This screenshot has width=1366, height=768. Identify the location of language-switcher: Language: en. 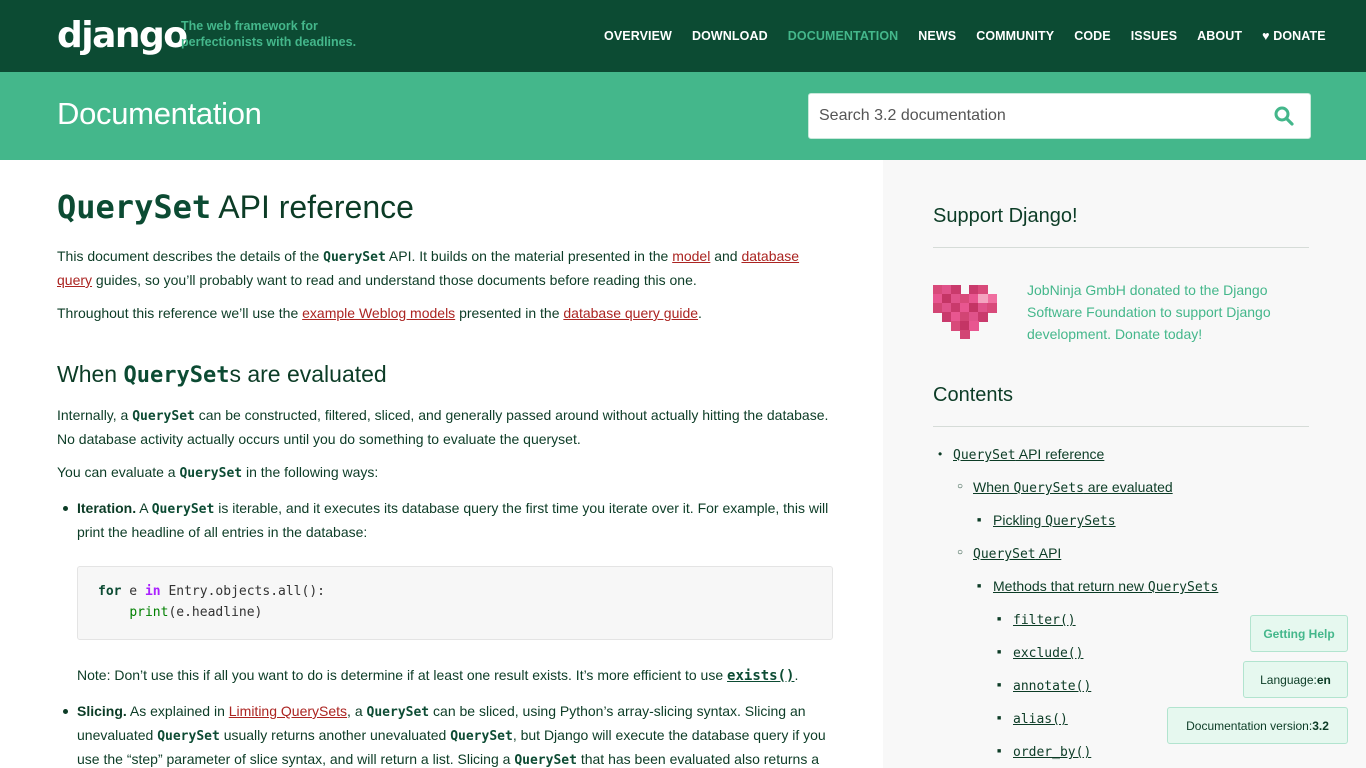
(1295, 679).